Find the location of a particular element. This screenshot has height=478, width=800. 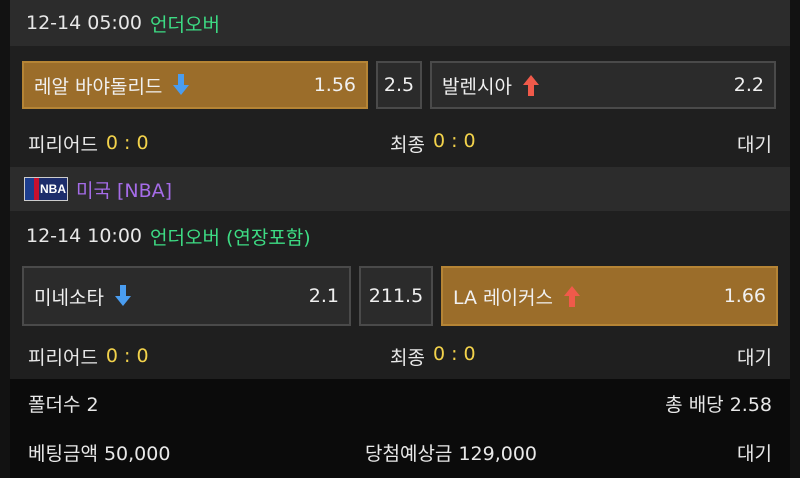

match2-away-odd-button: LA 레이커스 1.66 is located at coordinates (609, 296).